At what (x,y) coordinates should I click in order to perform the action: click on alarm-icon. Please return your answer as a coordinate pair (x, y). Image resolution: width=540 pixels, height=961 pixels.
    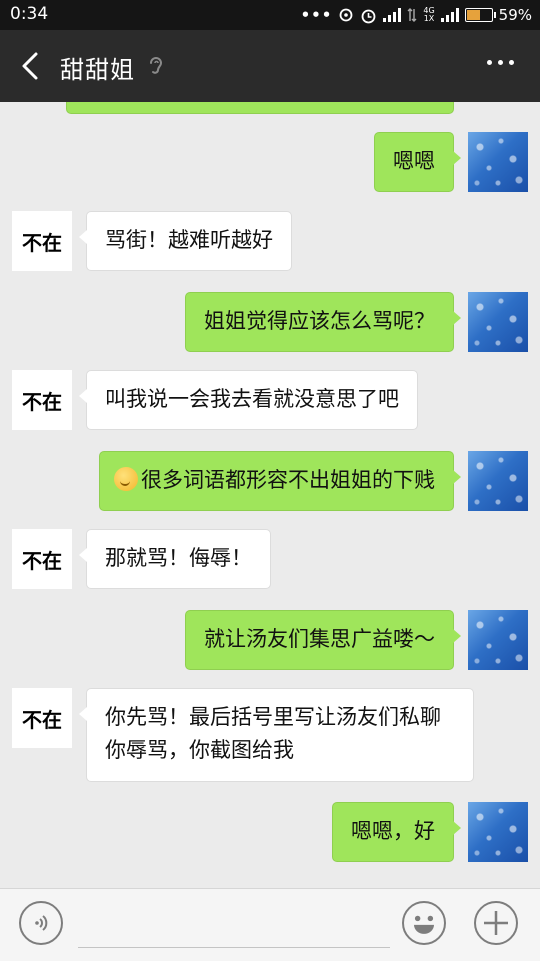
    Looking at the image, I should click on (368, 16).